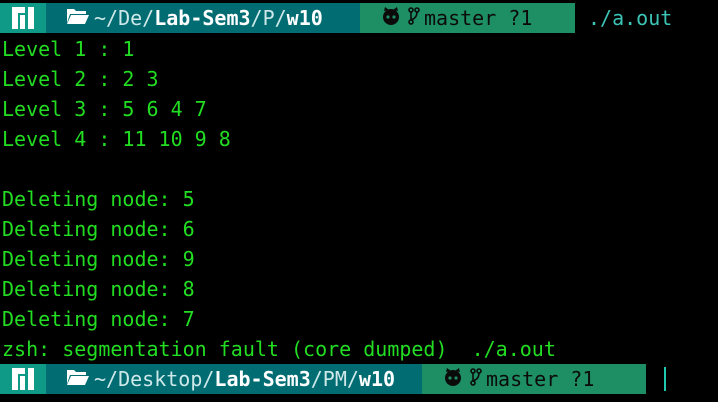 Image resolution: width=718 pixels, height=402 pixels. Describe the element at coordinates (80, 79) in the screenshot. I see `output-line: Level 2 : 2 3` at that location.